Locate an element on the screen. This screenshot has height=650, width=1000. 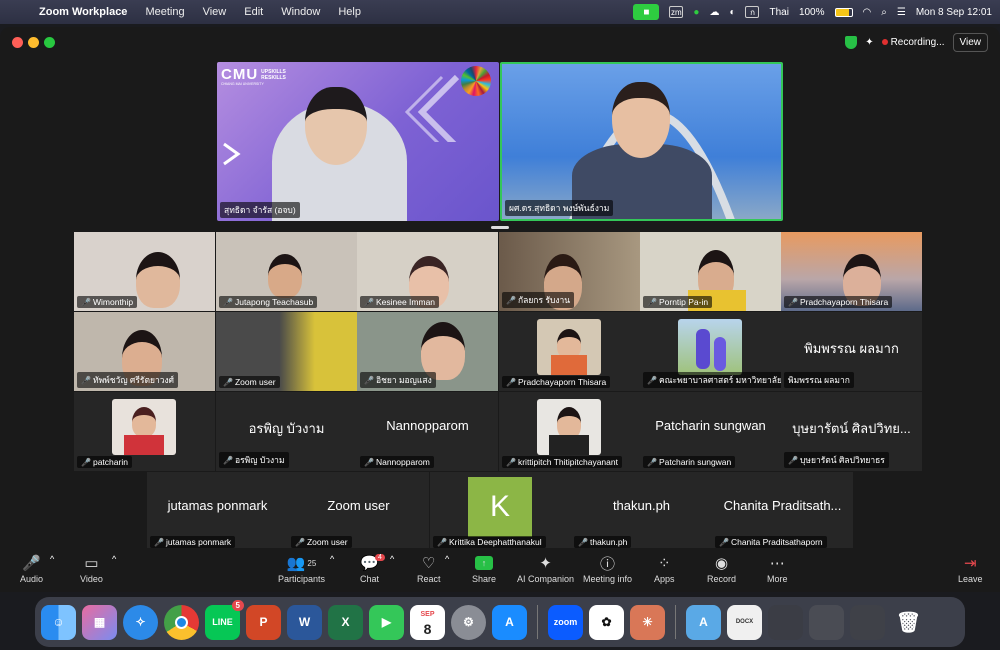
menu-app-name: Zoom Workplace is located at coordinates (83, 12).